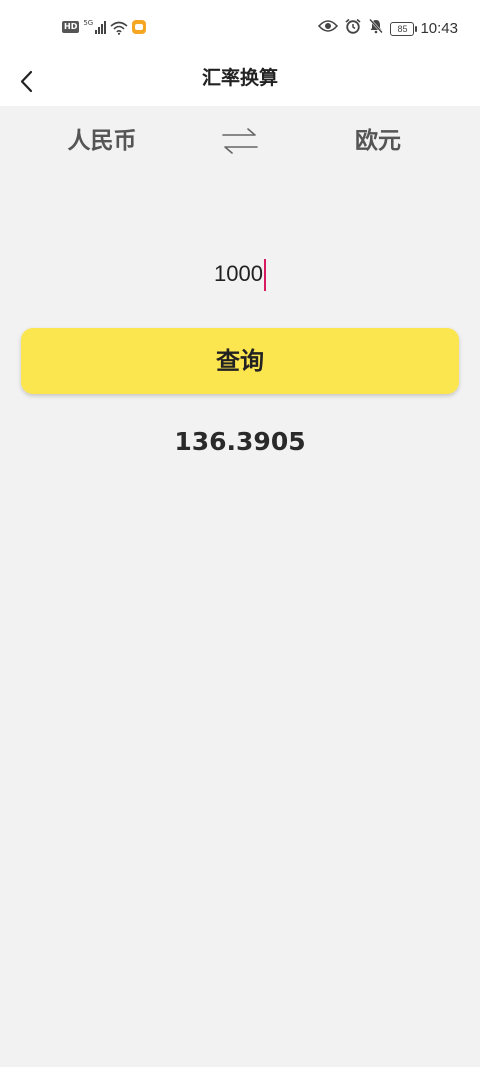 The width and height of the screenshot is (480, 1067). I want to click on swap-arrows-icon, so click(240, 141).